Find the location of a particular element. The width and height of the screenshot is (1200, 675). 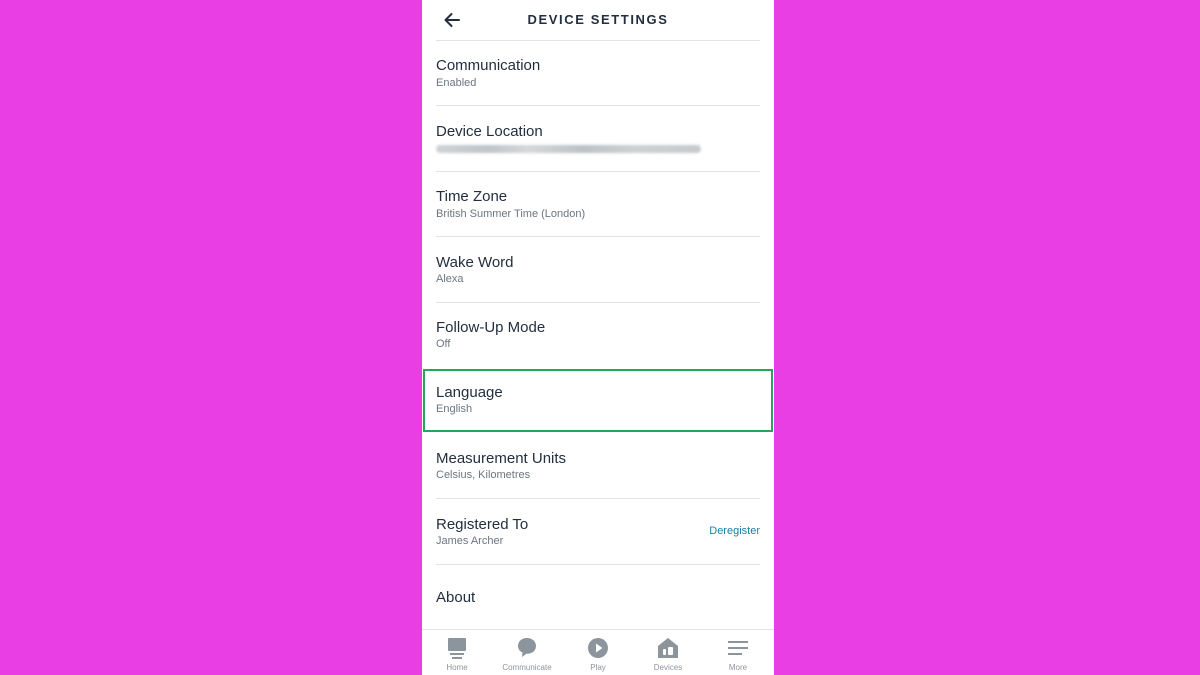

setting-value: James Archer is located at coordinates (470, 541).